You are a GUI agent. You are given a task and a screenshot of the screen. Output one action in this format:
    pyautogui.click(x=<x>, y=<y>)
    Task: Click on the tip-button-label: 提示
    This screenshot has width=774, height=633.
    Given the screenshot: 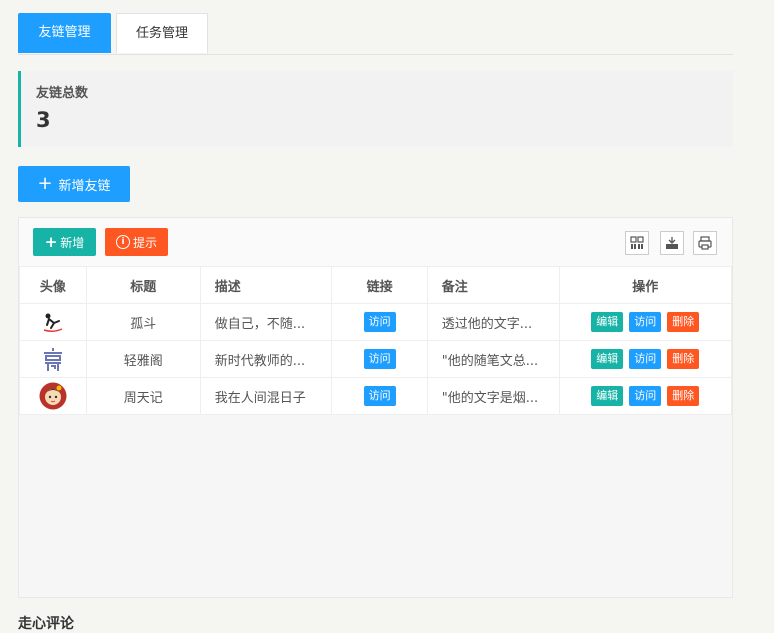 What is the action you would take?
    pyautogui.click(x=144, y=242)
    